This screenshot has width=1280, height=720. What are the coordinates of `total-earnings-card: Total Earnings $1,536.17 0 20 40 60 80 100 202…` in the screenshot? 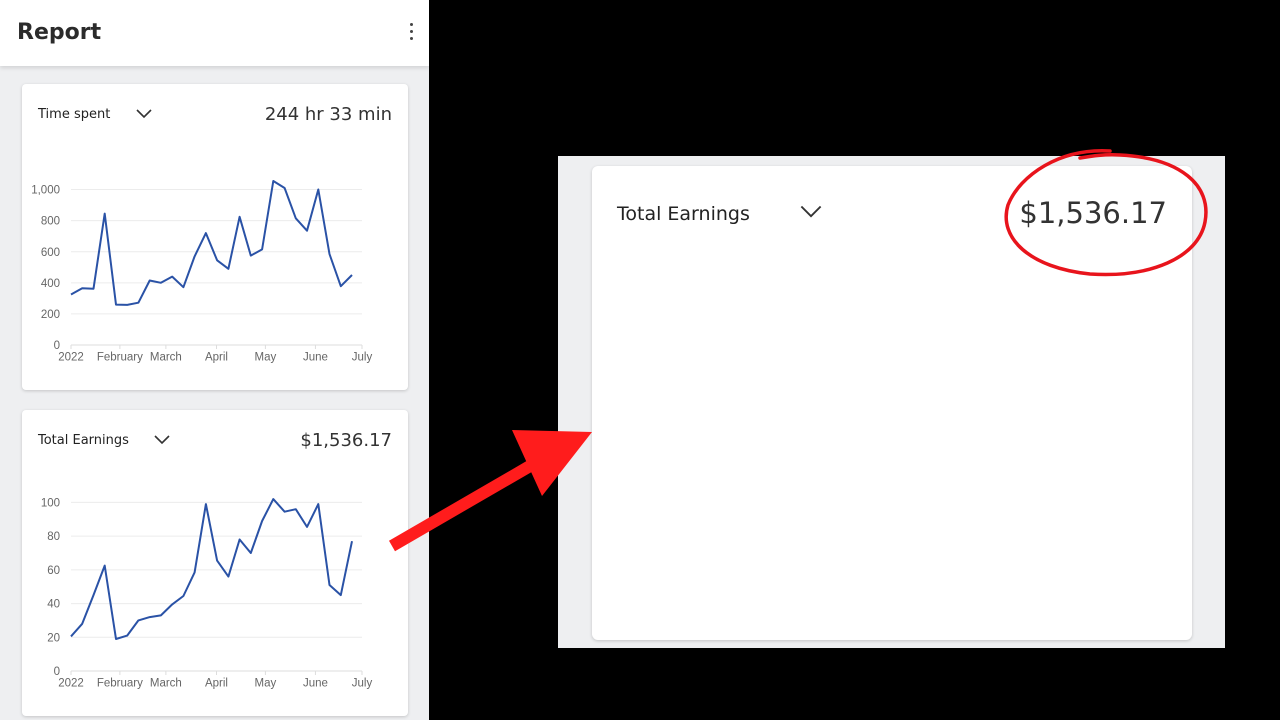 It's located at (215, 563).